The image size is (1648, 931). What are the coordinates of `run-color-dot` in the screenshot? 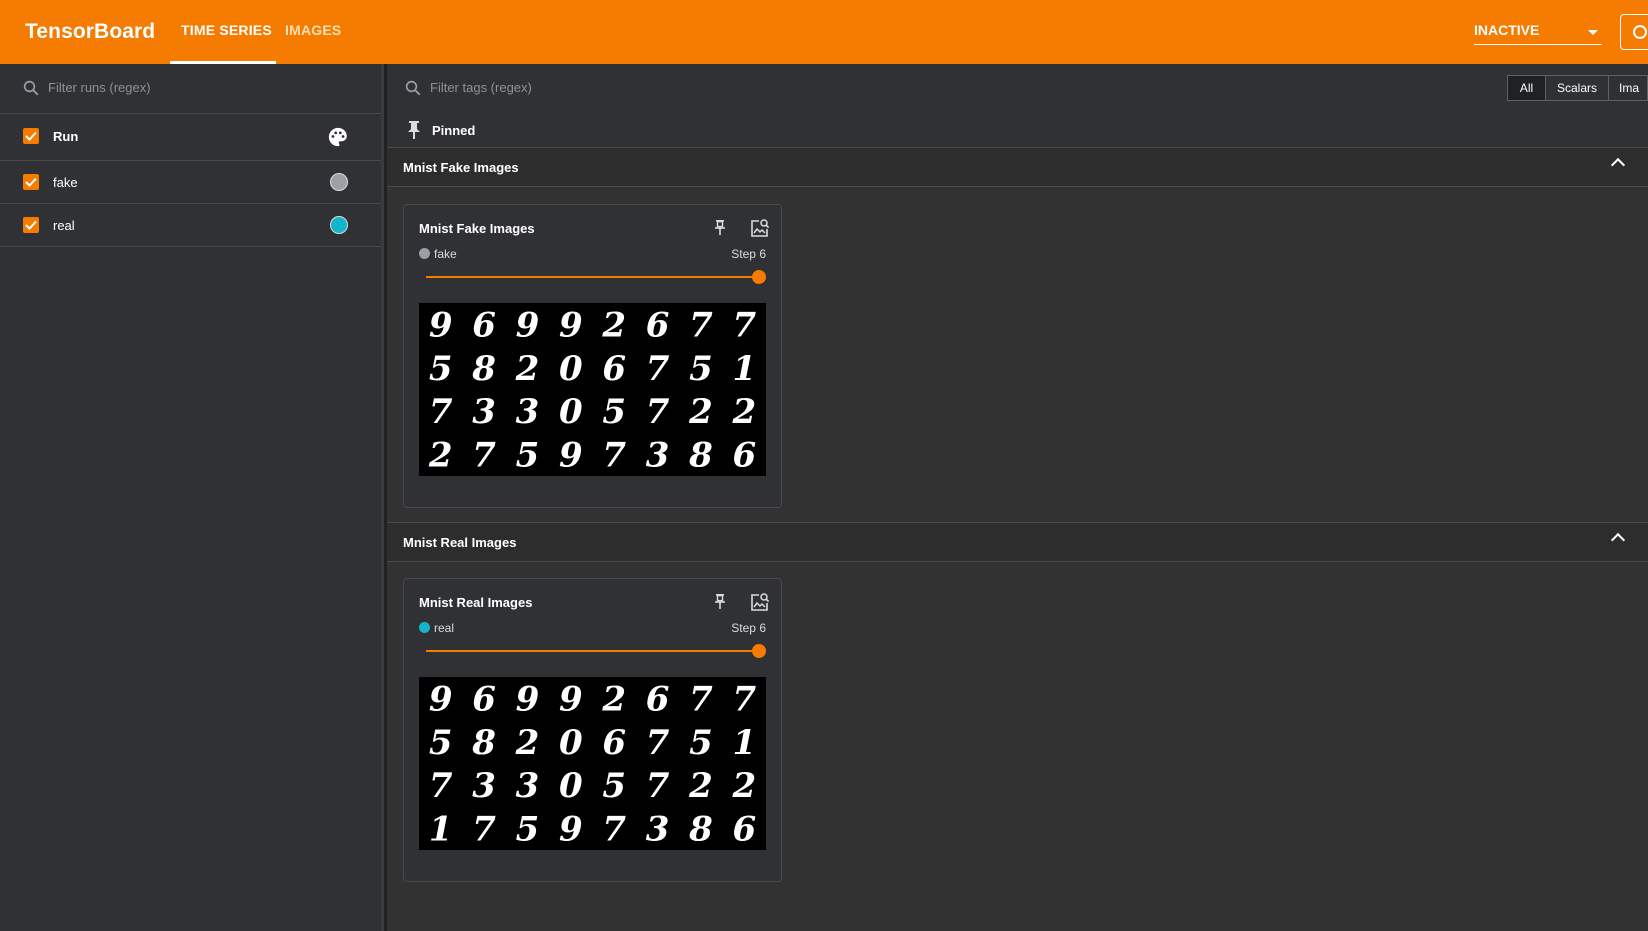 It's located at (424, 253).